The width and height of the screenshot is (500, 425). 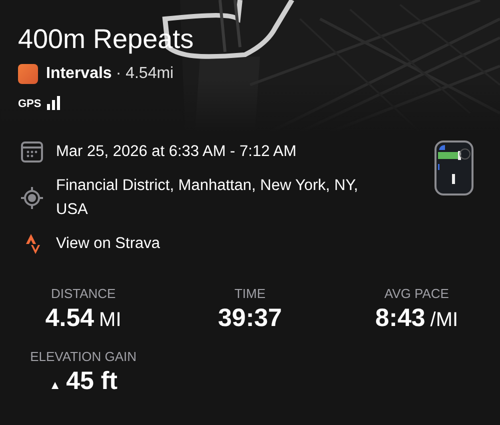 What do you see at coordinates (28, 74) in the screenshot?
I see `activity-type-icon` at bounding box center [28, 74].